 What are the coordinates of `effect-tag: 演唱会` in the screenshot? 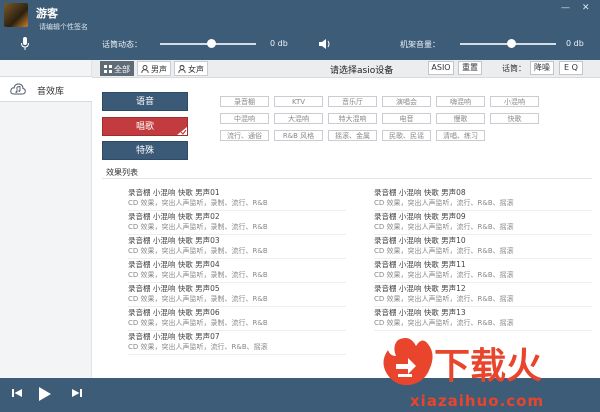 It's located at (406, 101).